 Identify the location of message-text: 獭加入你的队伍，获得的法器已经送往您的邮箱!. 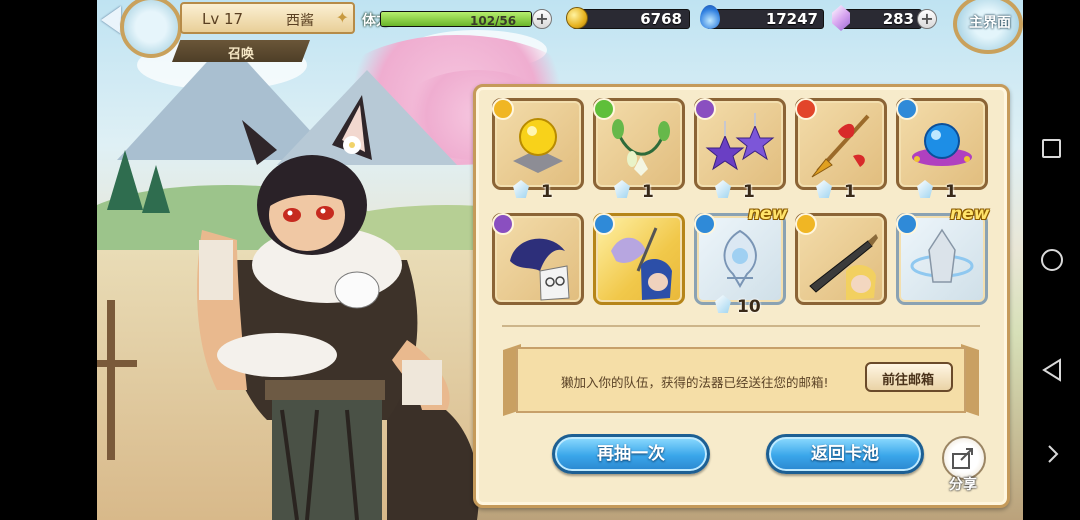
(695, 382).